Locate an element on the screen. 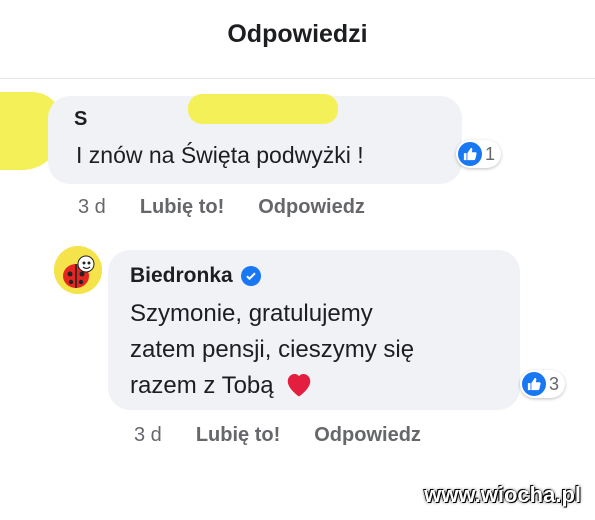  comment-text: I znów na Święta podwyżki ! is located at coordinates (220, 155).